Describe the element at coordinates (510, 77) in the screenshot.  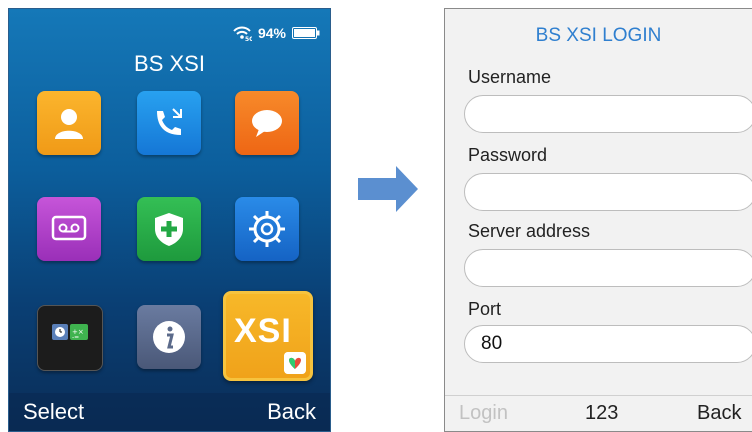
I see `username-label: Username` at that location.